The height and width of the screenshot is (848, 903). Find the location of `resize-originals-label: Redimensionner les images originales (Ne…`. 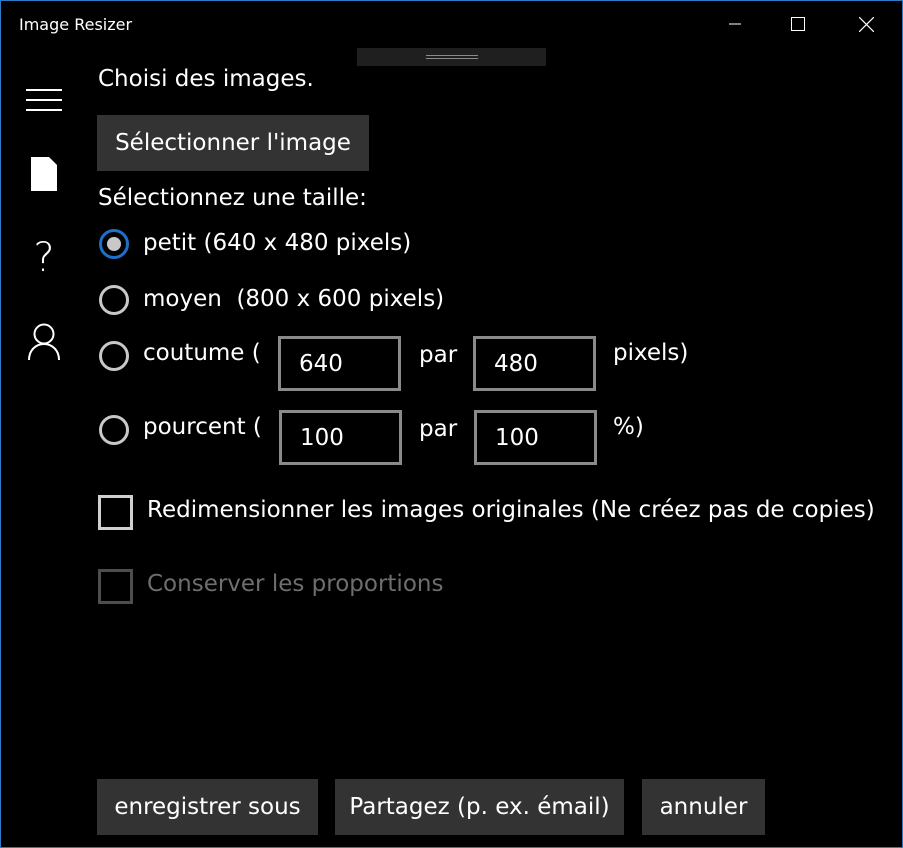

resize-originals-label: Redimensionner les images originales (Ne… is located at coordinates (511, 510).